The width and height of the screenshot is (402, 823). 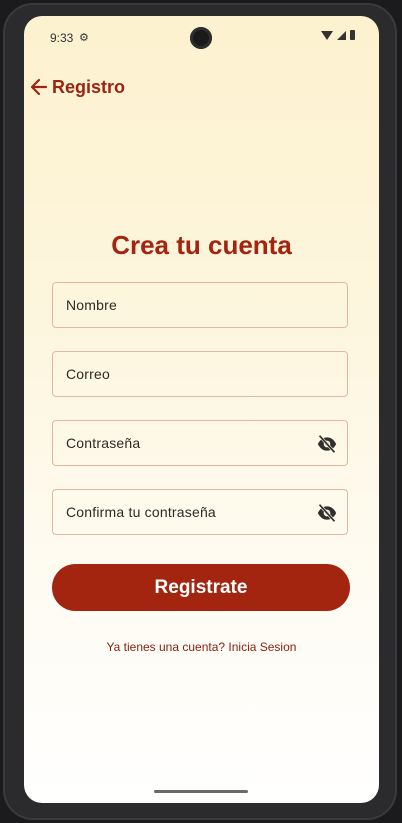 I want to click on register-button: Registrate, so click(x=201, y=587).